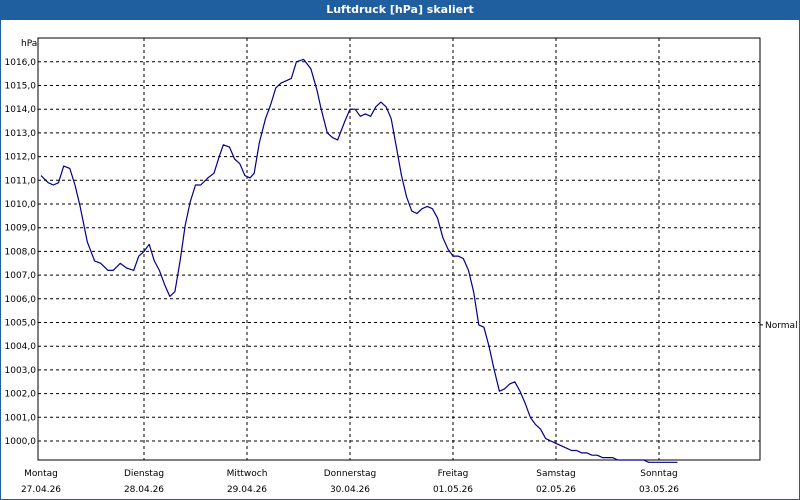 This screenshot has height=500, width=800. Describe the element at coordinates (350, 474) in the screenshot. I see `x-tick-day: Donnerstag` at that location.